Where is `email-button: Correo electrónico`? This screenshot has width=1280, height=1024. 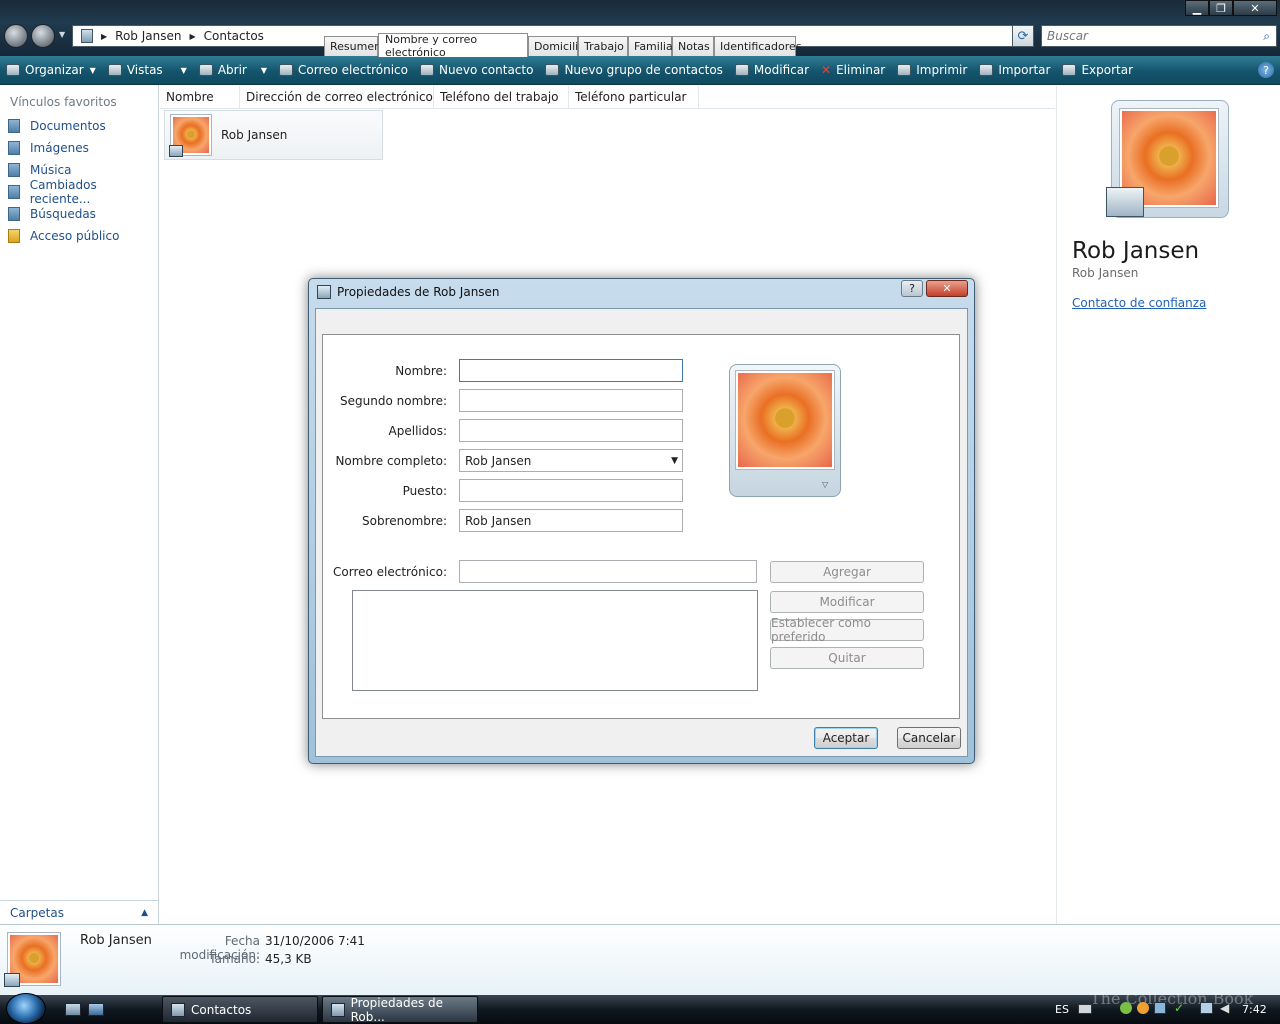 email-button: Correo electrónico is located at coordinates (343, 70).